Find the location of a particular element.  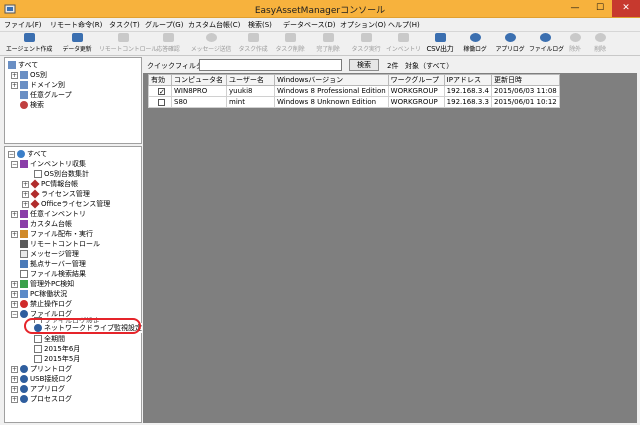

delete-completed-button: 完了削除 is located at coordinates (328, 44).